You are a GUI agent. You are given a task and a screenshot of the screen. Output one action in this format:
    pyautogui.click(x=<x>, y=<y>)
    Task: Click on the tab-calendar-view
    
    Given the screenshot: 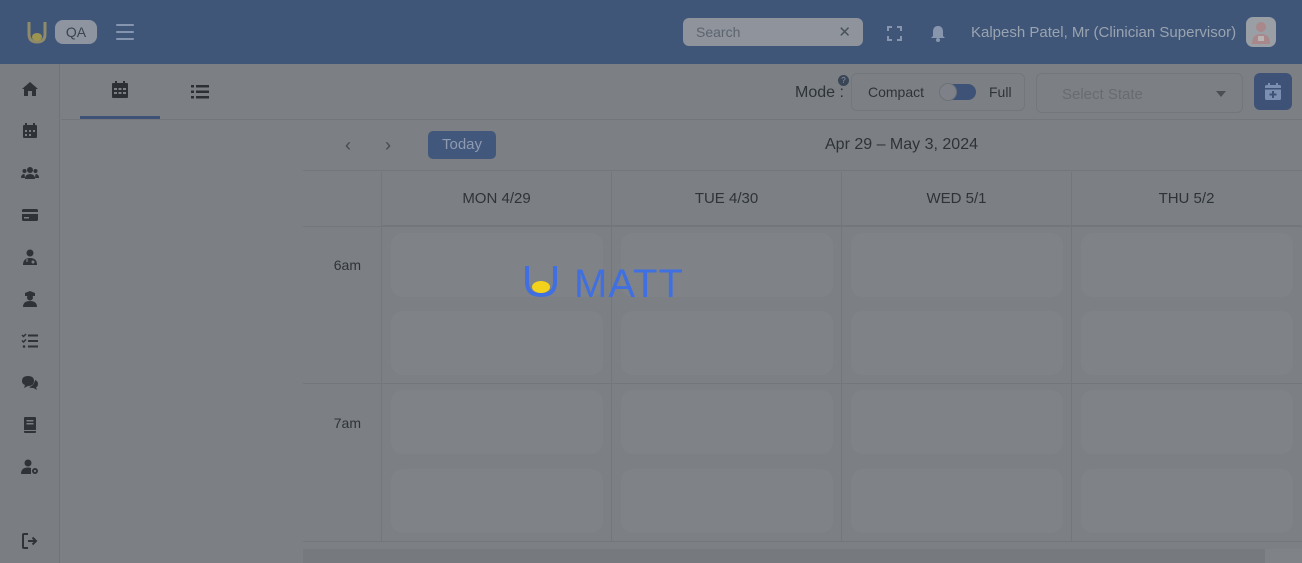 What is the action you would take?
    pyautogui.click(x=120, y=91)
    